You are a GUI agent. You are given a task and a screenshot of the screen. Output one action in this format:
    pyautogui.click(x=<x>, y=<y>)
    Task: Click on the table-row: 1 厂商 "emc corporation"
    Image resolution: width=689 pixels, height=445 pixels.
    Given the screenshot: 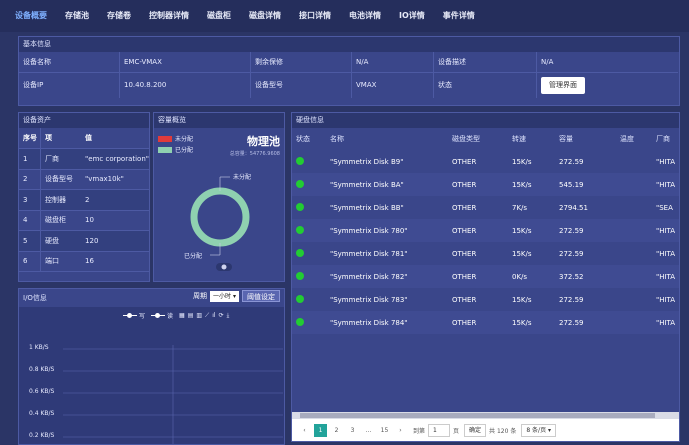 What is the action you would take?
    pyautogui.click(x=84, y=159)
    